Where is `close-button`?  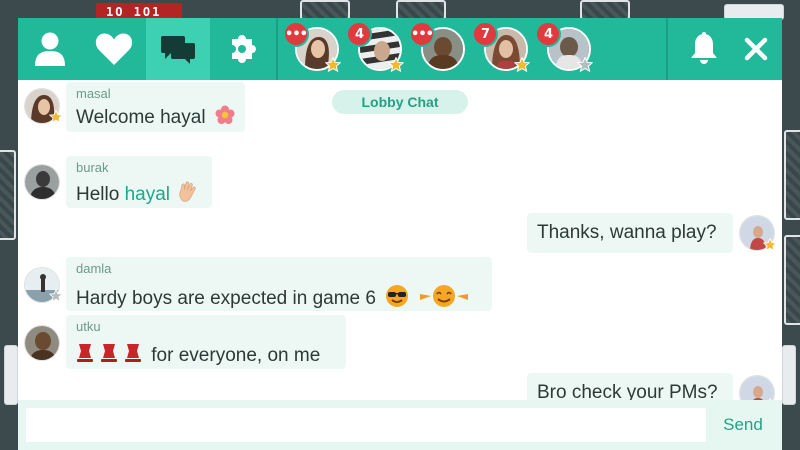 close-button is located at coordinates (754, 49).